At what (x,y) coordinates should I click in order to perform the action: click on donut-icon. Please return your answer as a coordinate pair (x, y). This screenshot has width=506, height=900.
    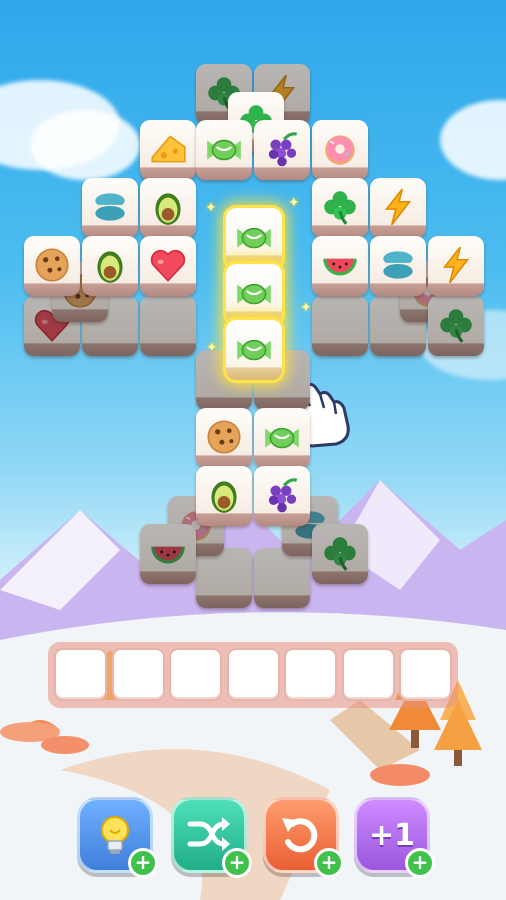
    Looking at the image, I should click on (340, 149).